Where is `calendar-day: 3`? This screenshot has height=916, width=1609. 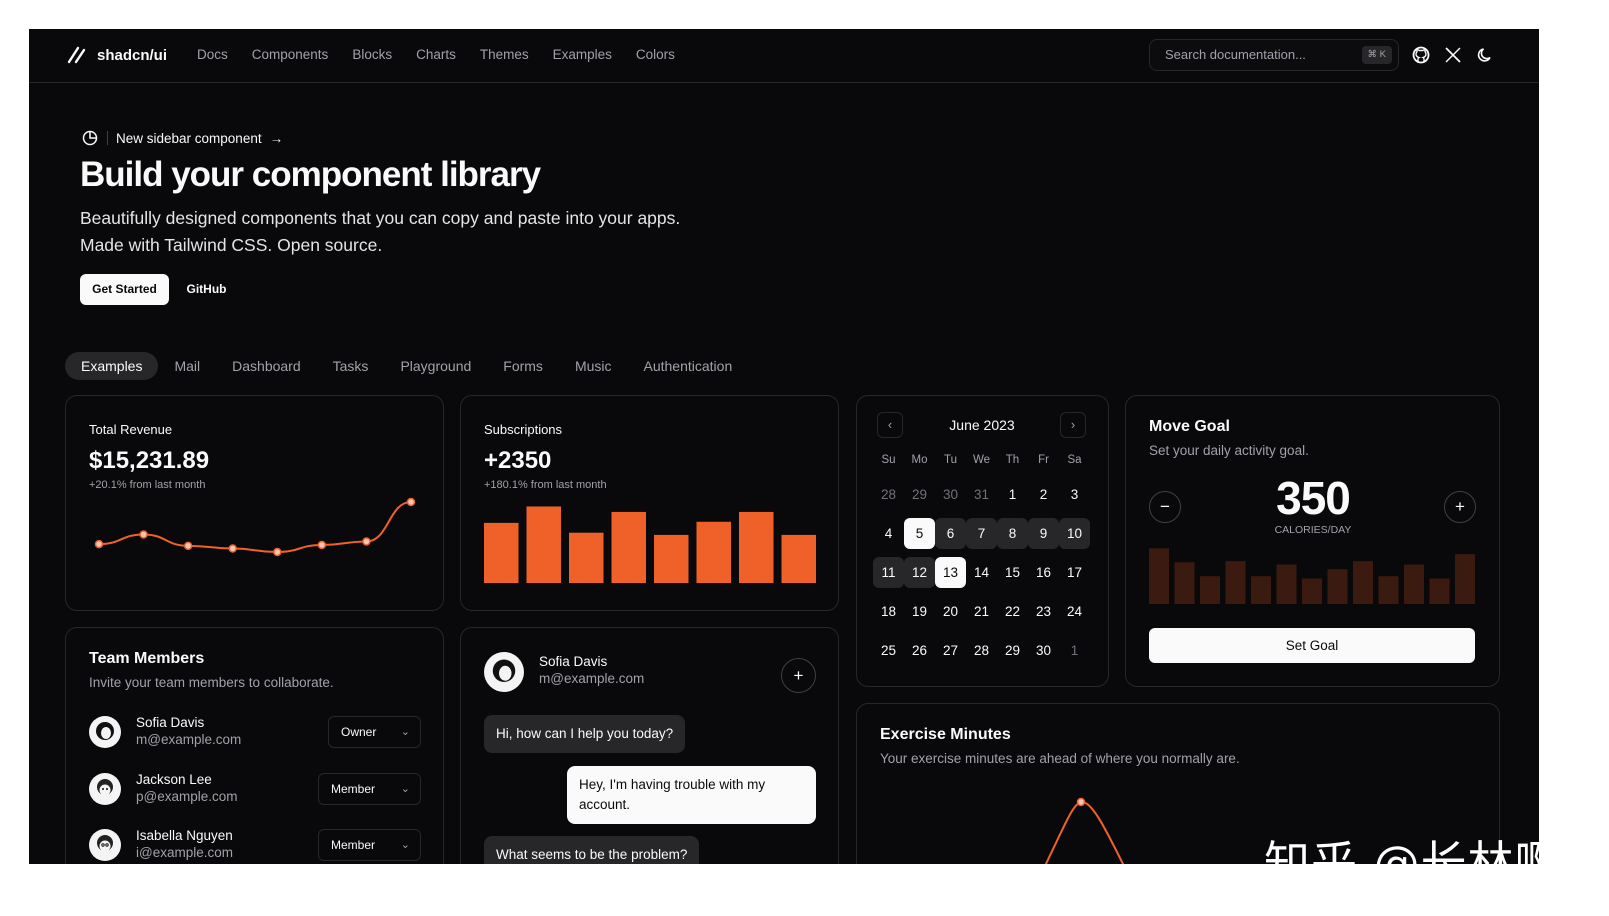 calendar-day: 3 is located at coordinates (1074, 494).